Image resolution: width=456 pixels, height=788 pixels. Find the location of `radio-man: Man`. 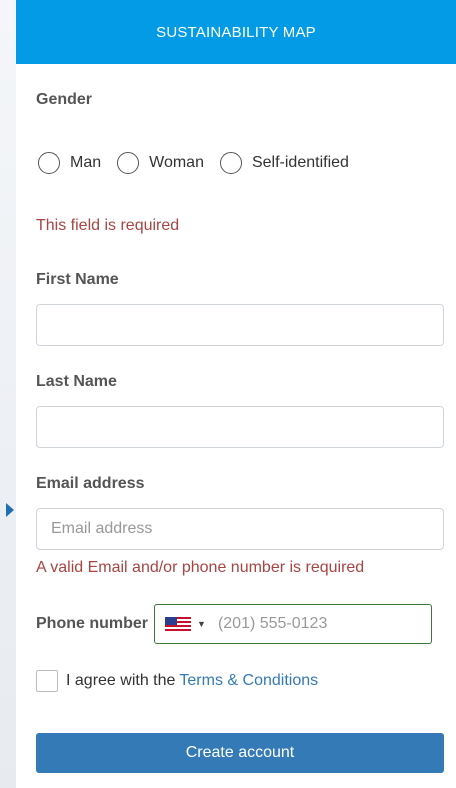

radio-man: Man is located at coordinates (69, 163).